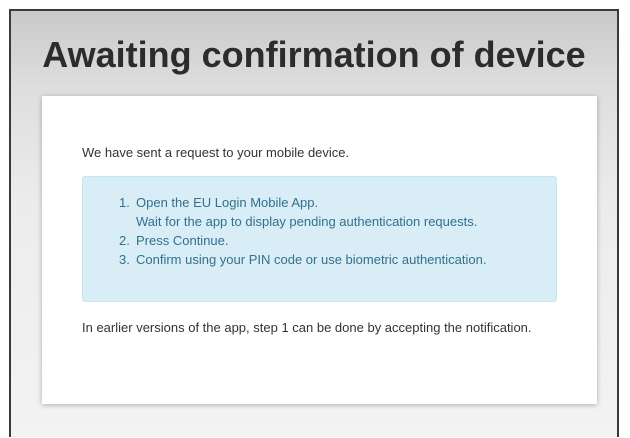 This screenshot has height=438, width=630. What do you see at coordinates (227, 202) in the screenshot?
I see `step-line: Open the EU Login Mobile App.` at bounding box center [227, 202].